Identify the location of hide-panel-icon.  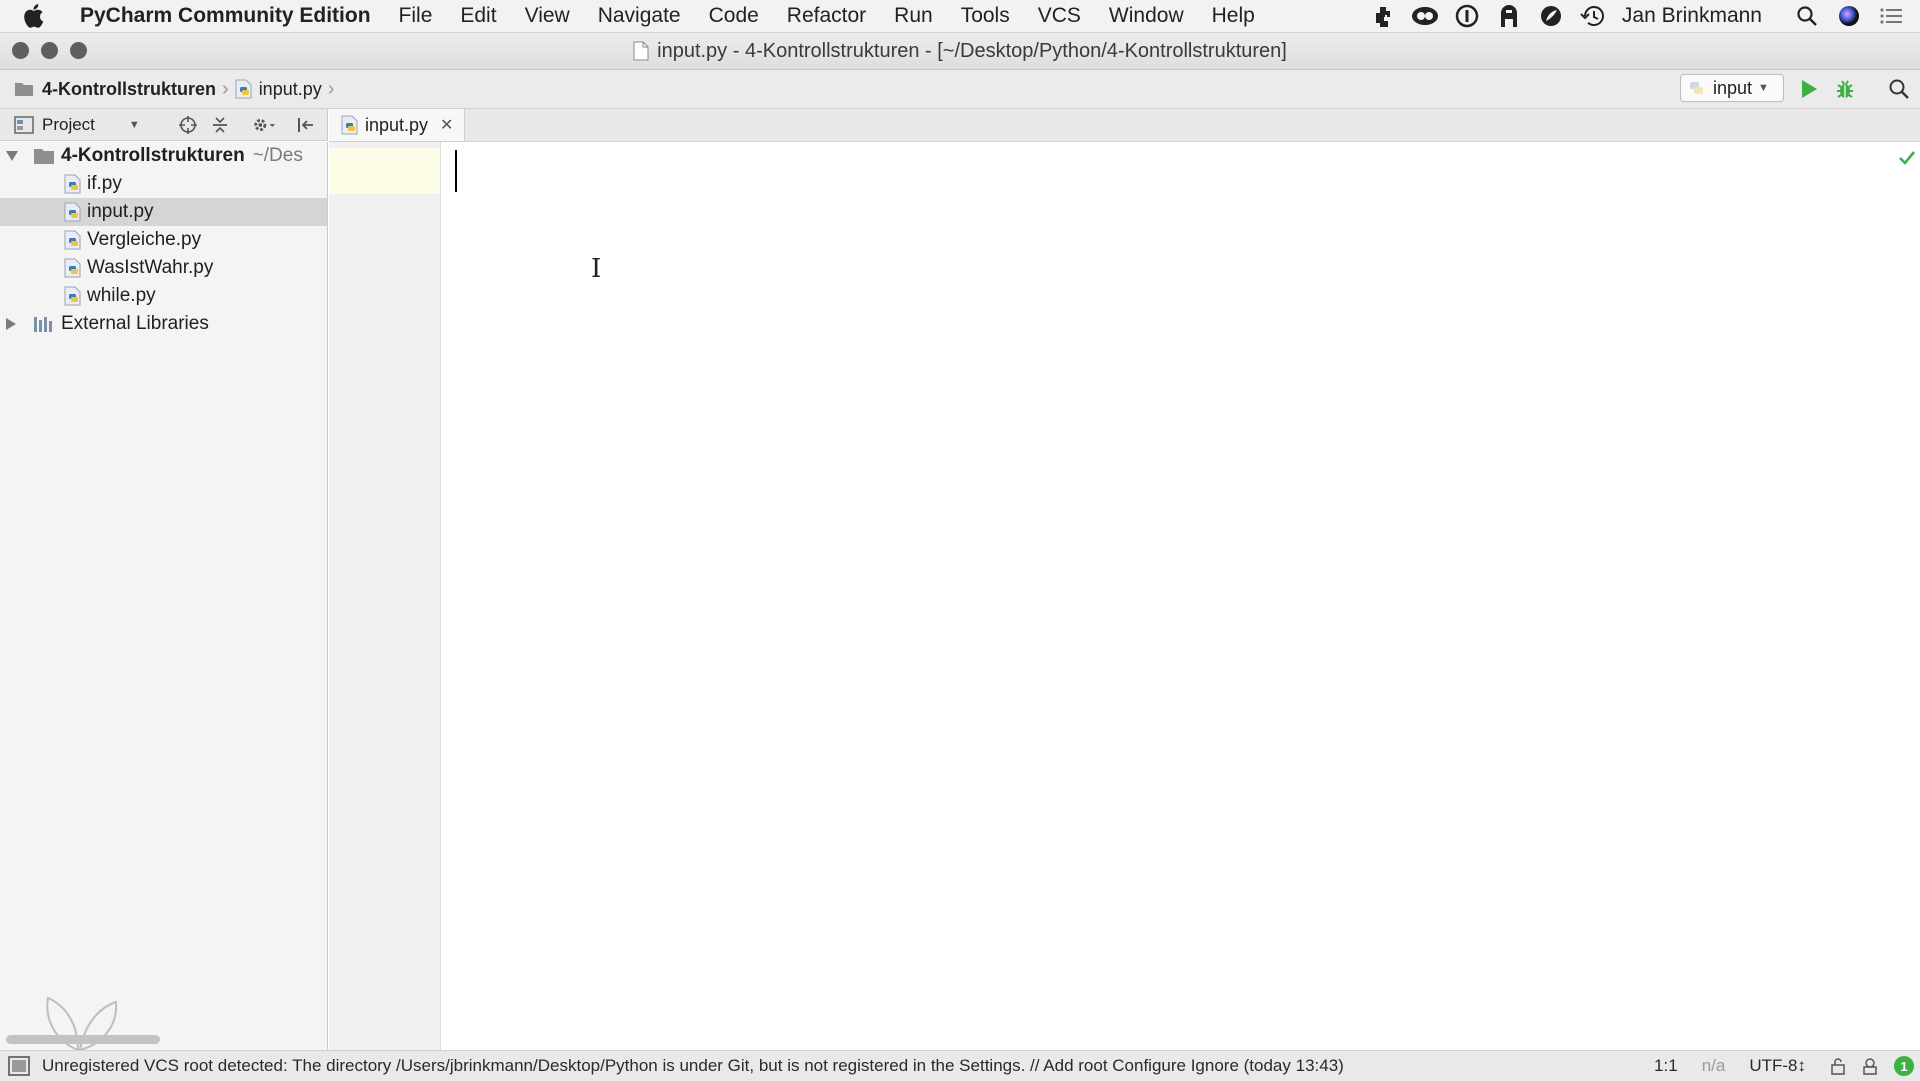
(306, 125).